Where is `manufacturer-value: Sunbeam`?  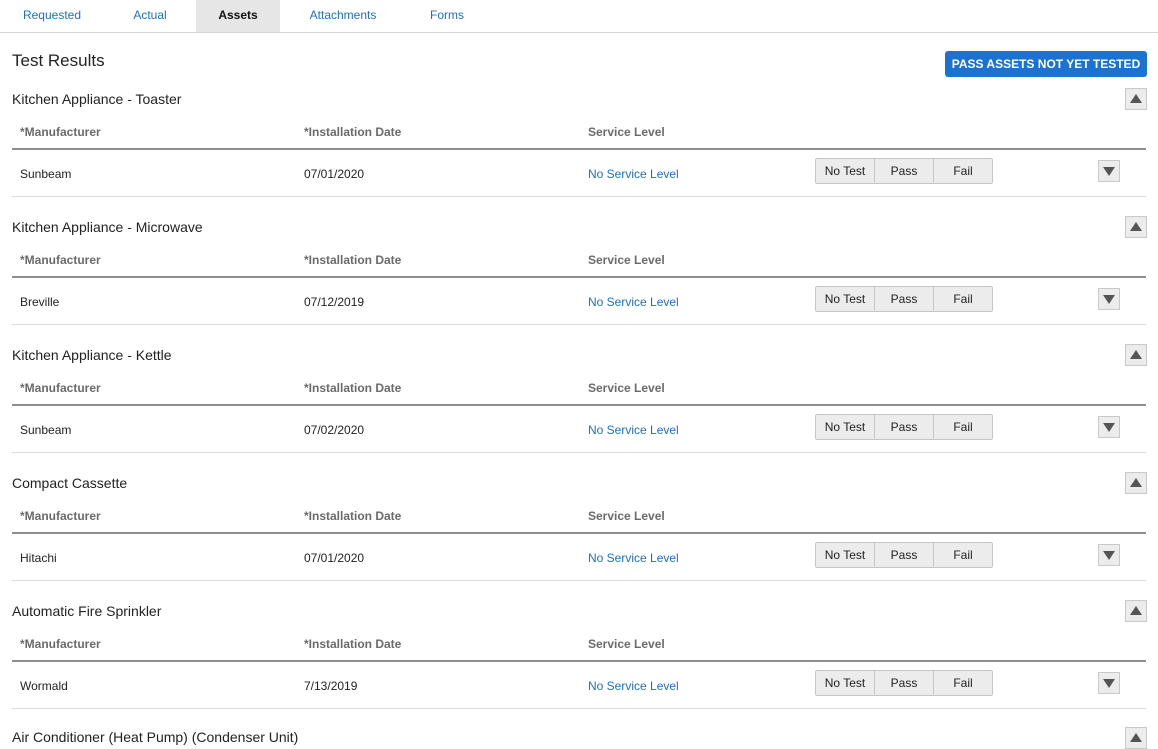 manufacturer-value: Sunbeam is located at coordinates (46, 430).